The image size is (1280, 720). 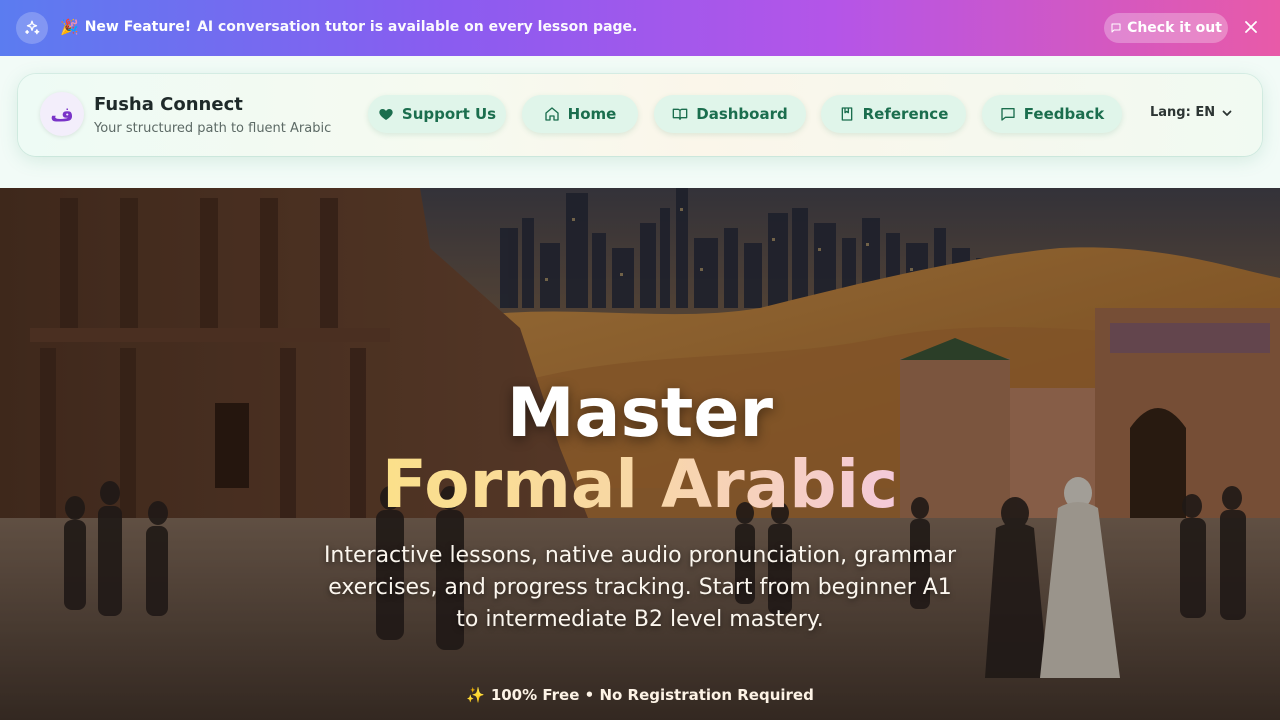 What do you see at coordinates (592, 114) in the screenshot?
I see `nav-home-label: Home` at bounding box center [592, 114].